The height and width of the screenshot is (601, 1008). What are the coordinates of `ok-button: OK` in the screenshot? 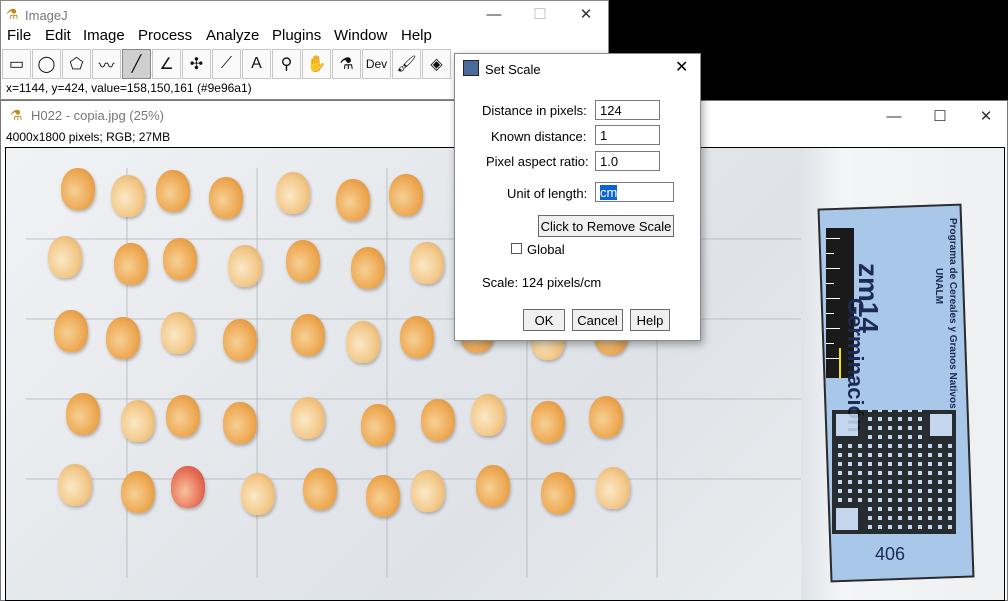 It's located at (544, 320).